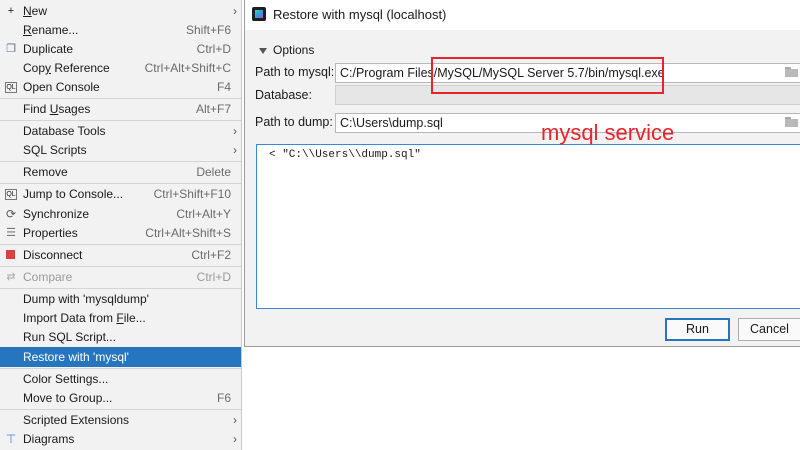  What do you see at coordinates (120, 68) in the screenshot?
I see `menu-item-copy-reference: Copy Reference Ctrl+Alt+Shift+C` at bounding box center [120, 68].